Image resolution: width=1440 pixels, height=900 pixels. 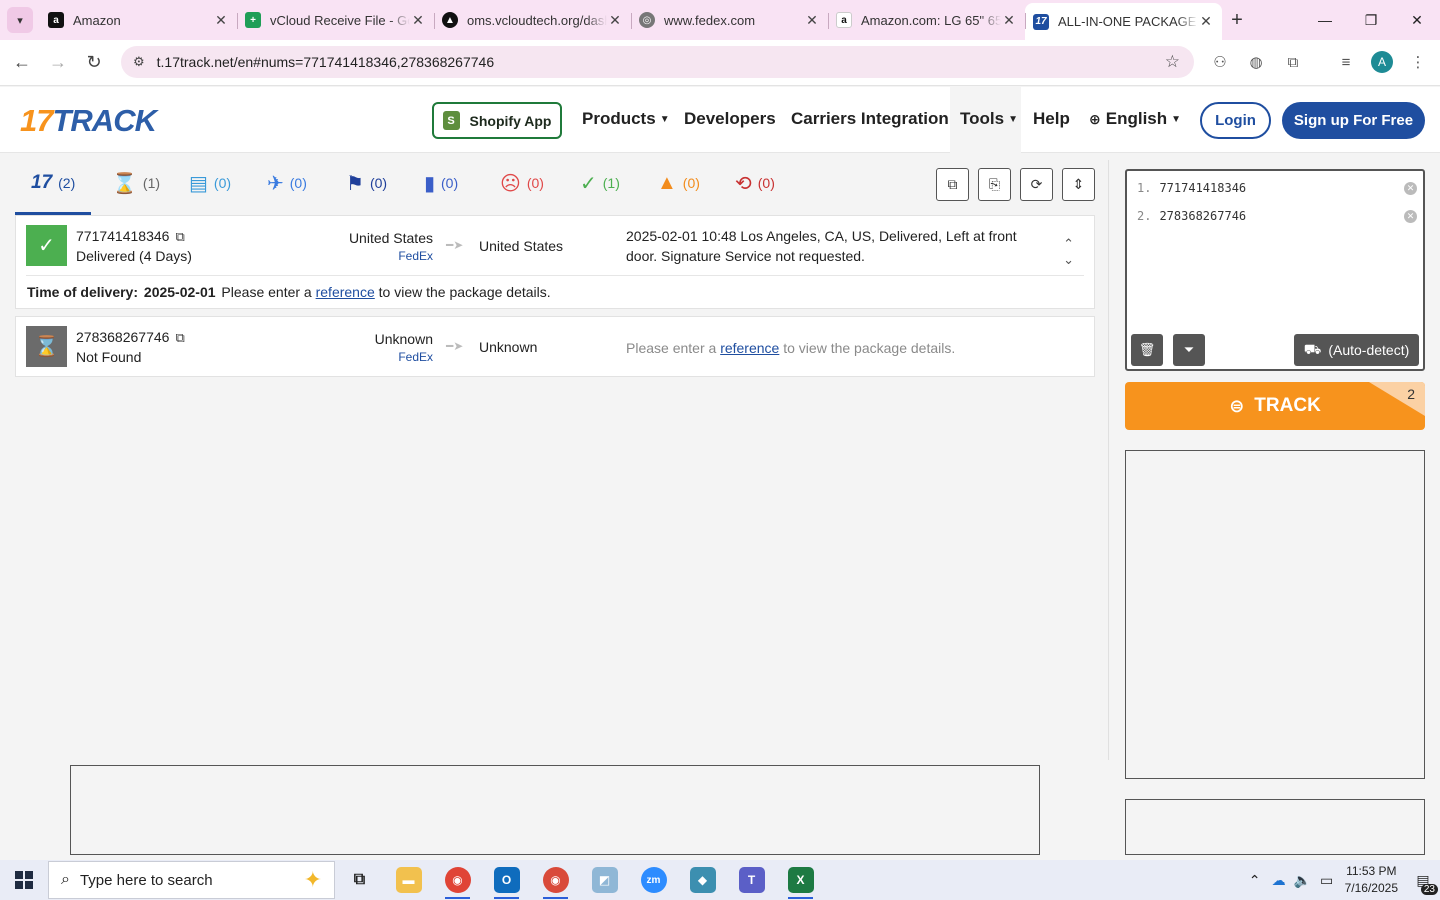 I want to click on tab-info-received: ▤ (0), so click(x=210, y=183).